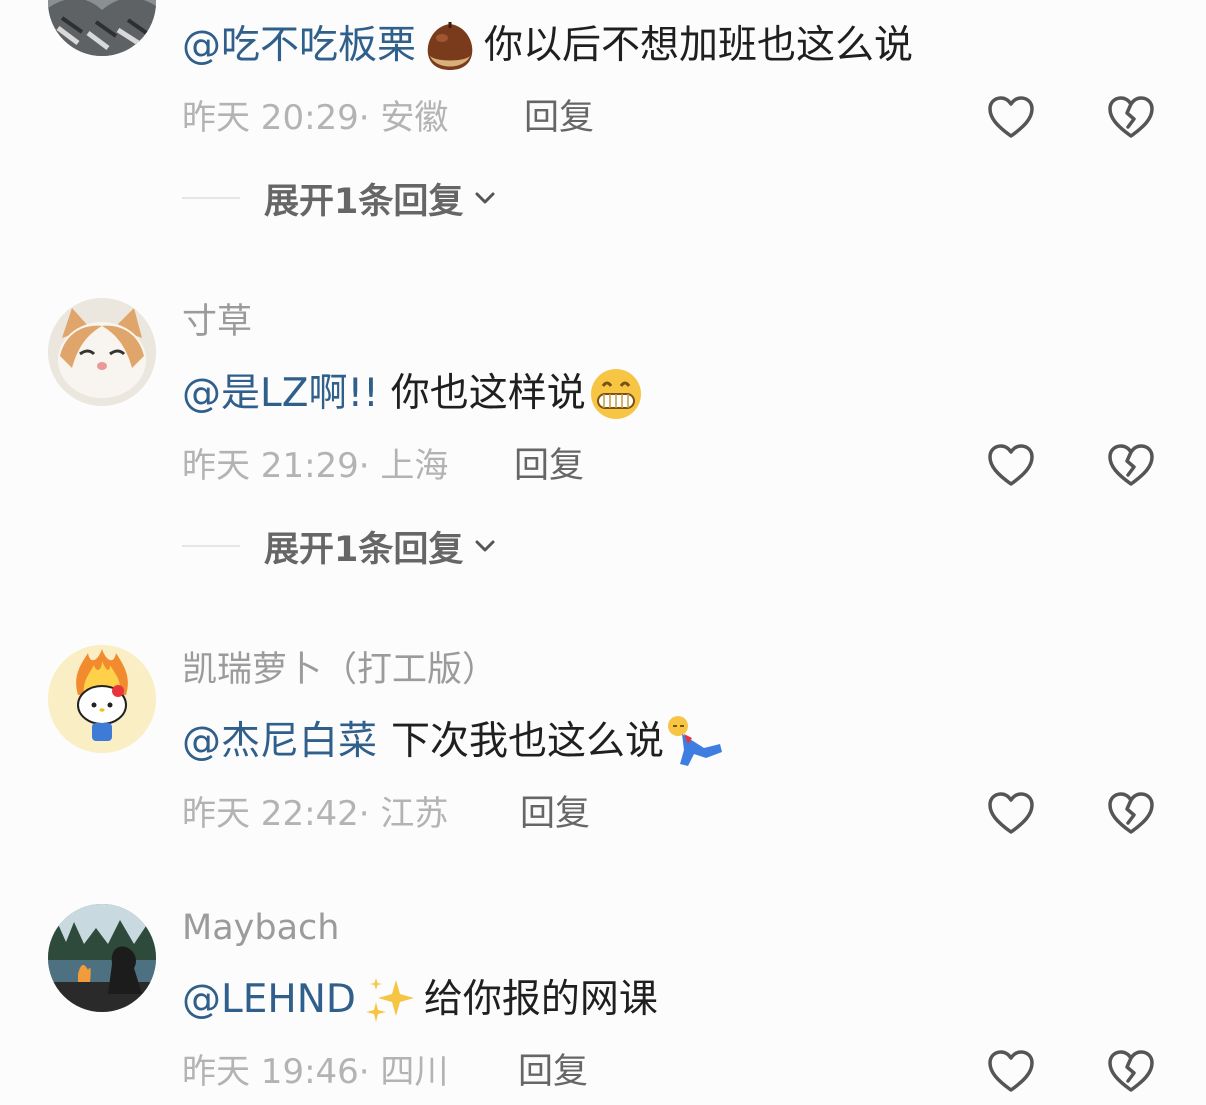 The height and width of the screenshot is (1105, 1206). What do you see at coordinates (260, 928) in the screenshot?
I see `username: Maybach` at bounding box center [260, 928].